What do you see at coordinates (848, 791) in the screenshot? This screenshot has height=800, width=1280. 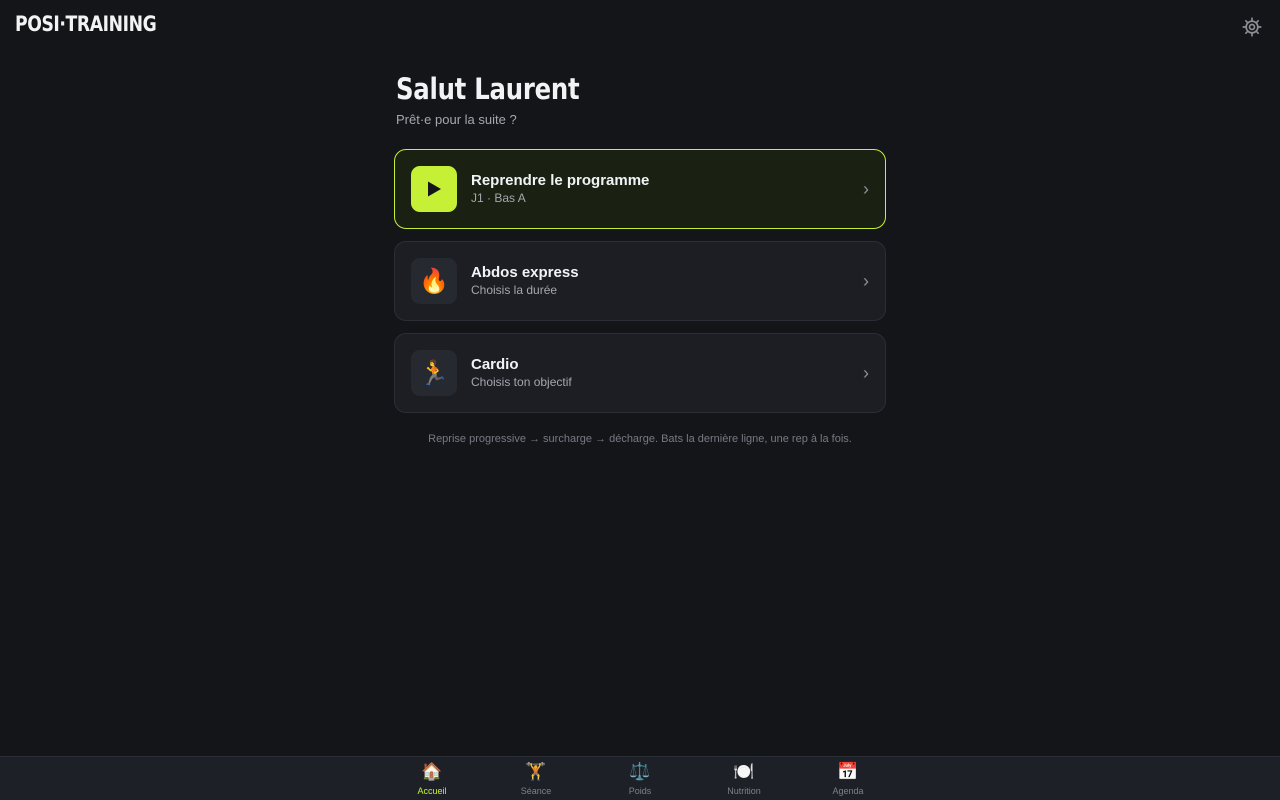 I see `nav-label: Agenda` at bounding box center [848, 791].